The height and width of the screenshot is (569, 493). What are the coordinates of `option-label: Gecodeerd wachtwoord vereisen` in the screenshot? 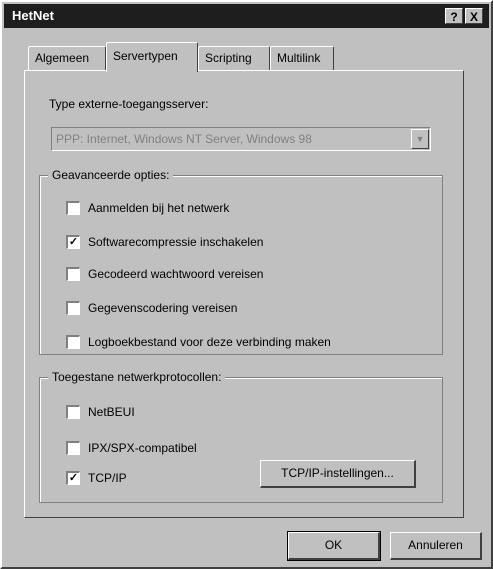 It's located at (176, 274).